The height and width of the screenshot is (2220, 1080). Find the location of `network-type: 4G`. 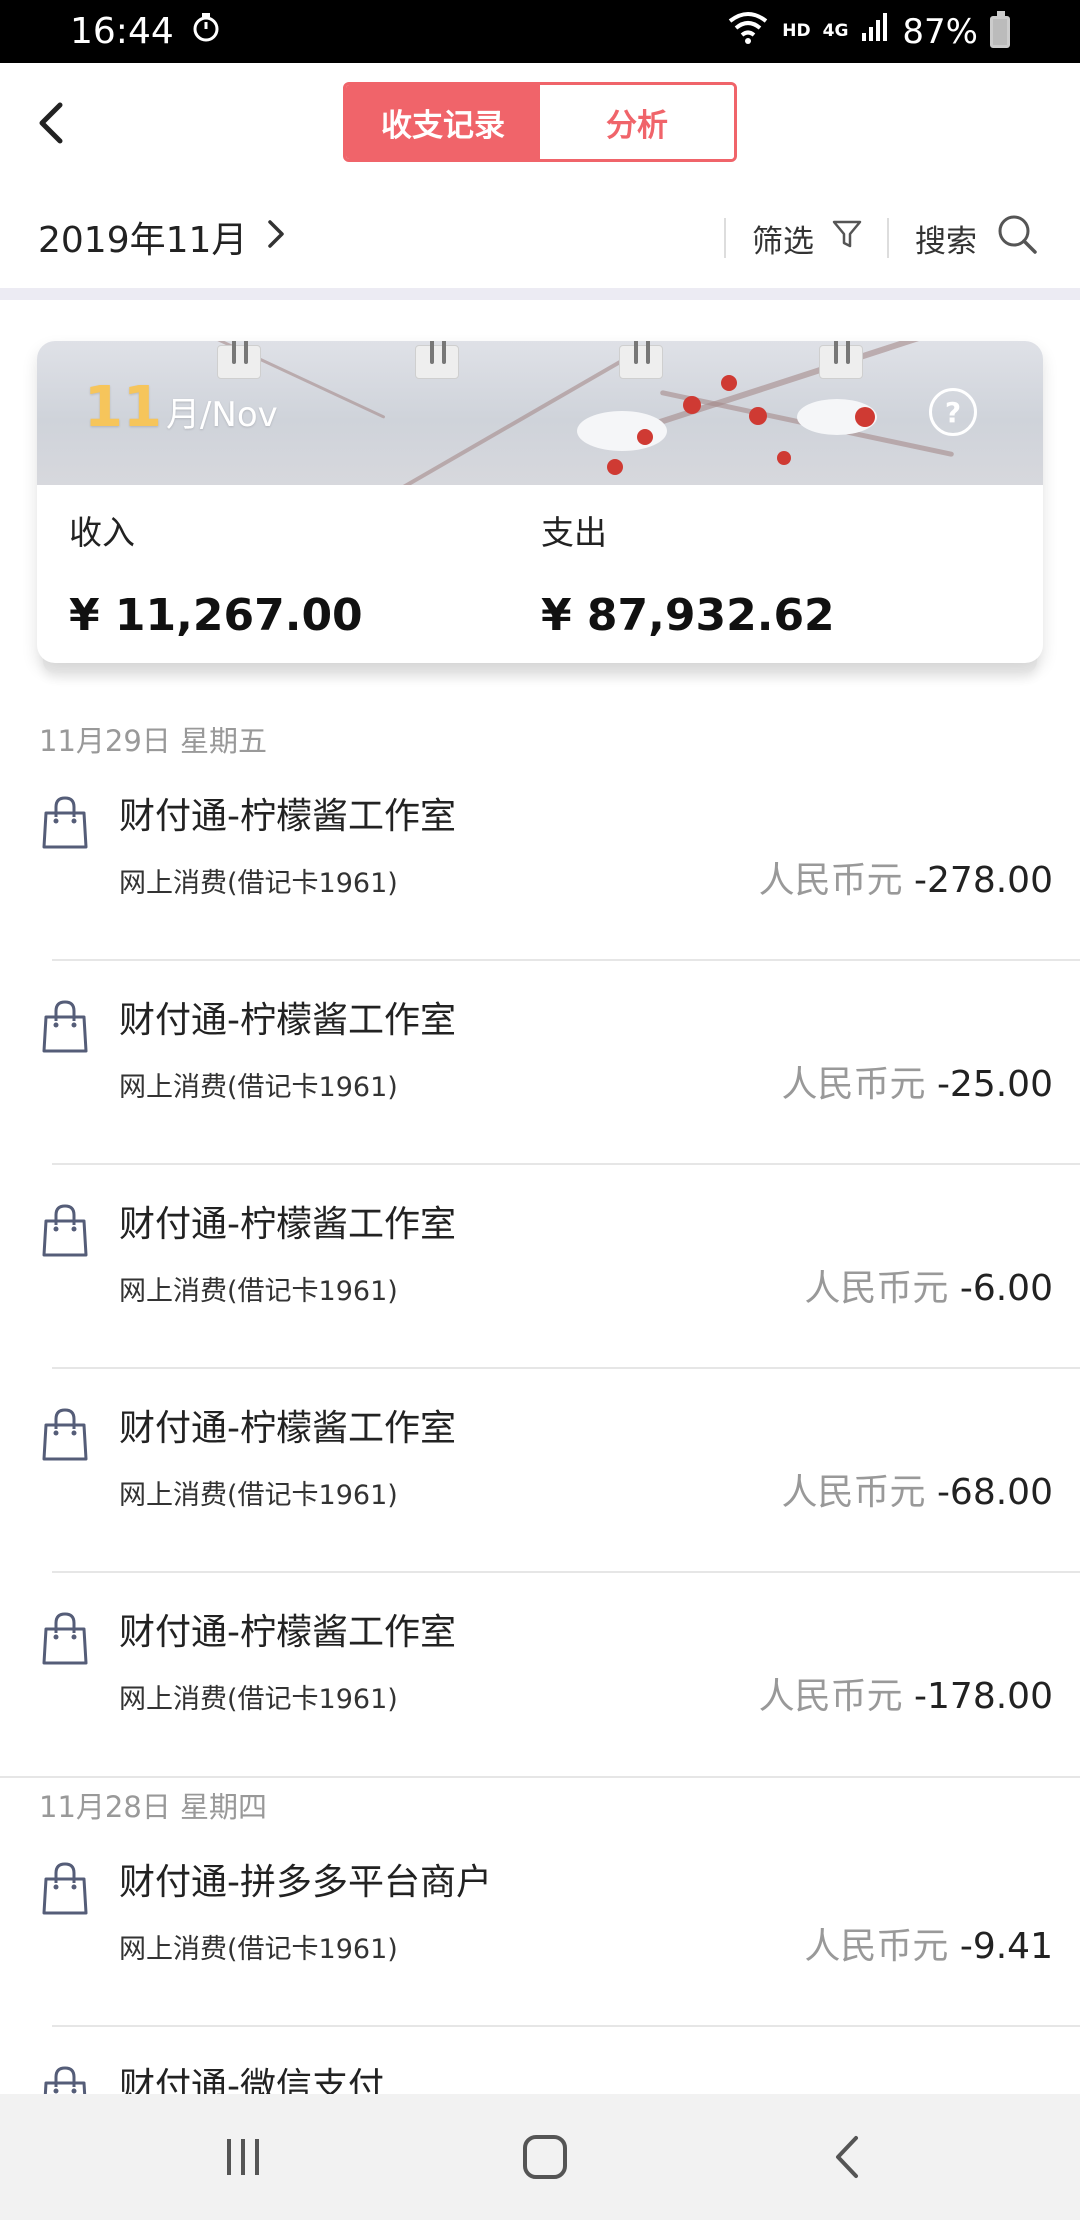

network-type: 4G is located at coordinates (835, 31).